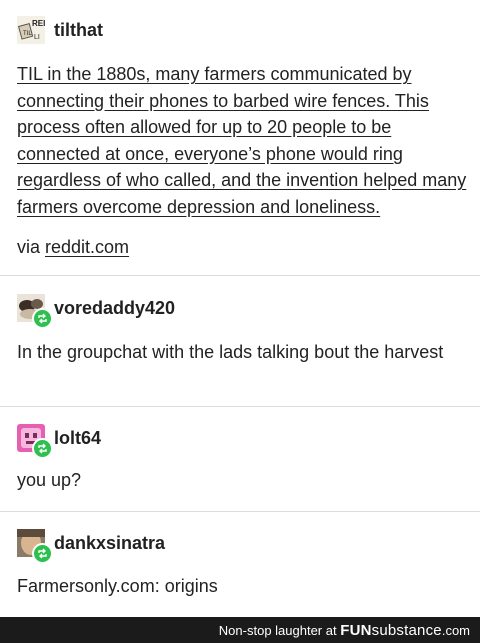 The height and width of the screenshot is (643, 480). What do you see at coordinates (114, 308) in the screenshot?
I see `username: voredaddy420` at bounding box center [114, 308].